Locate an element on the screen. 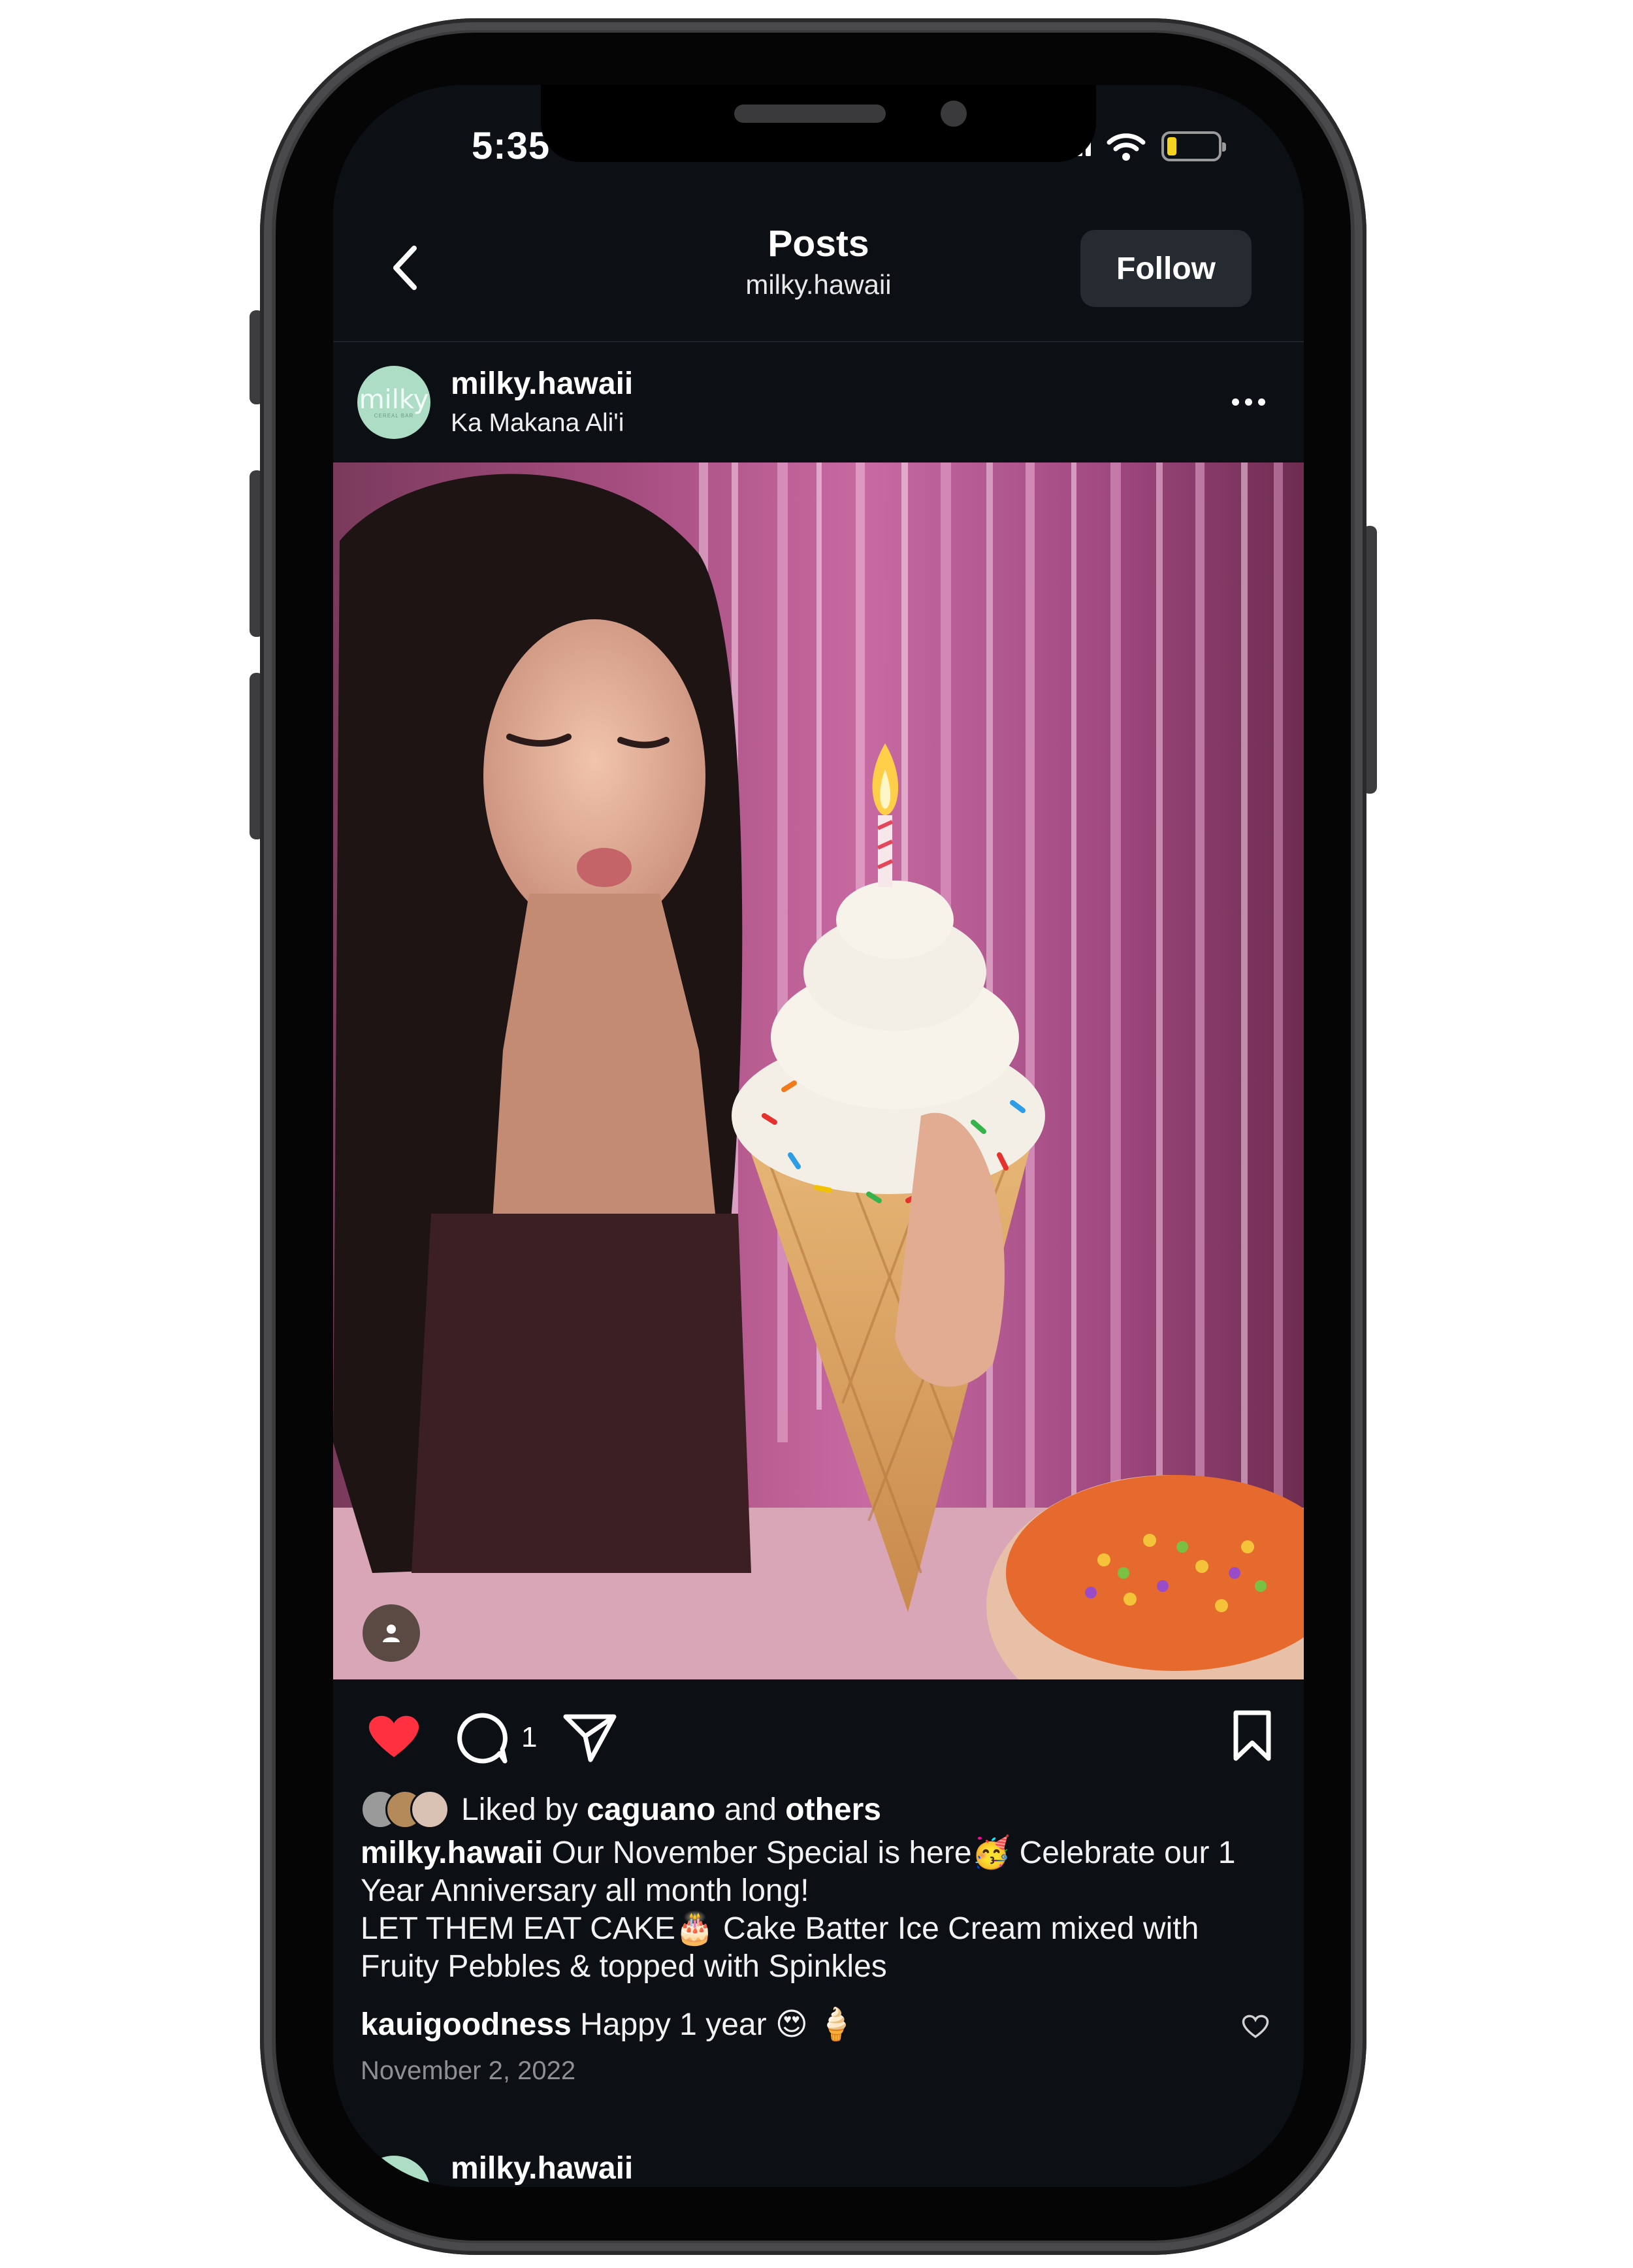  caption-username: milky.hawaii is located at coordinates (452, 1853).